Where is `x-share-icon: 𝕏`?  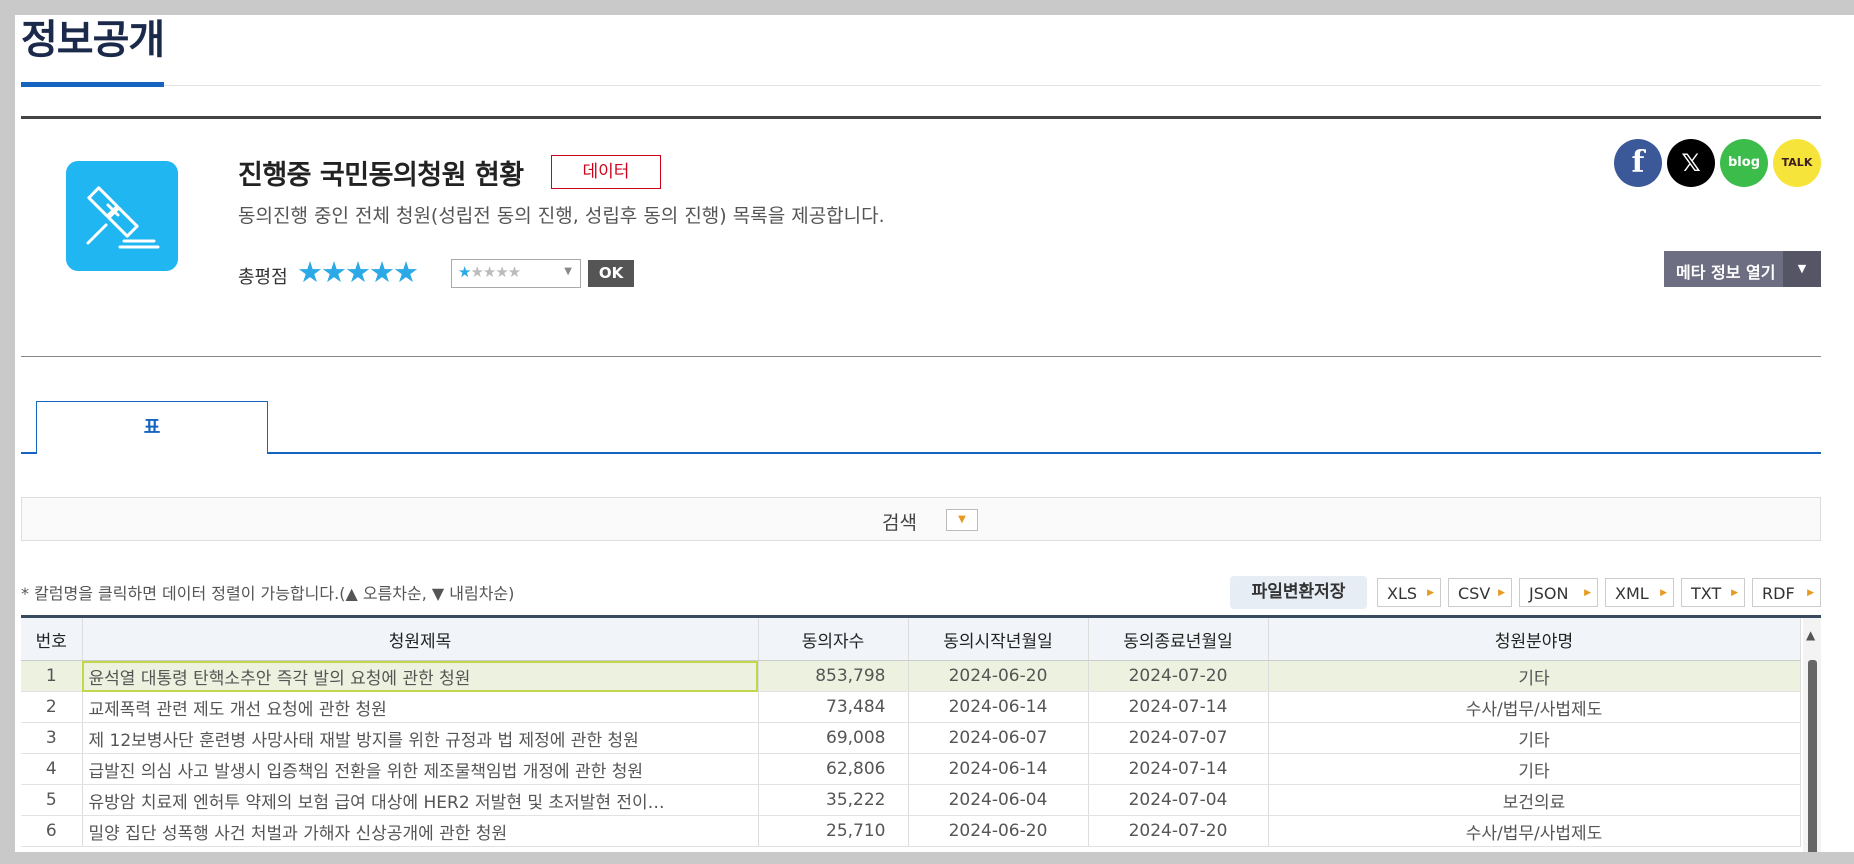 x-share-icon: 𝕏 is located at coordinates (1691, 163).